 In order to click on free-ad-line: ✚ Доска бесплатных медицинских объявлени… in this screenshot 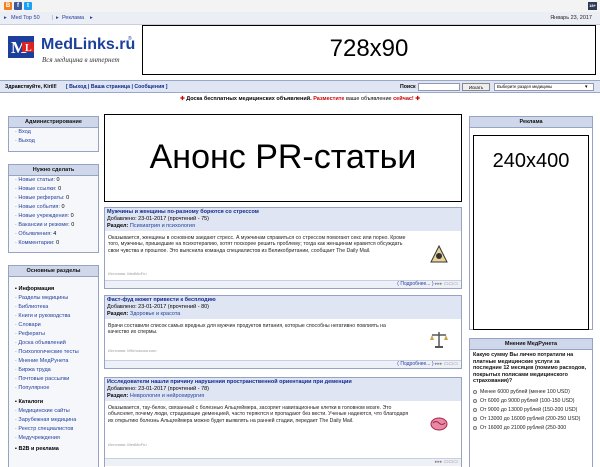, I will do `click(300, 99)`.